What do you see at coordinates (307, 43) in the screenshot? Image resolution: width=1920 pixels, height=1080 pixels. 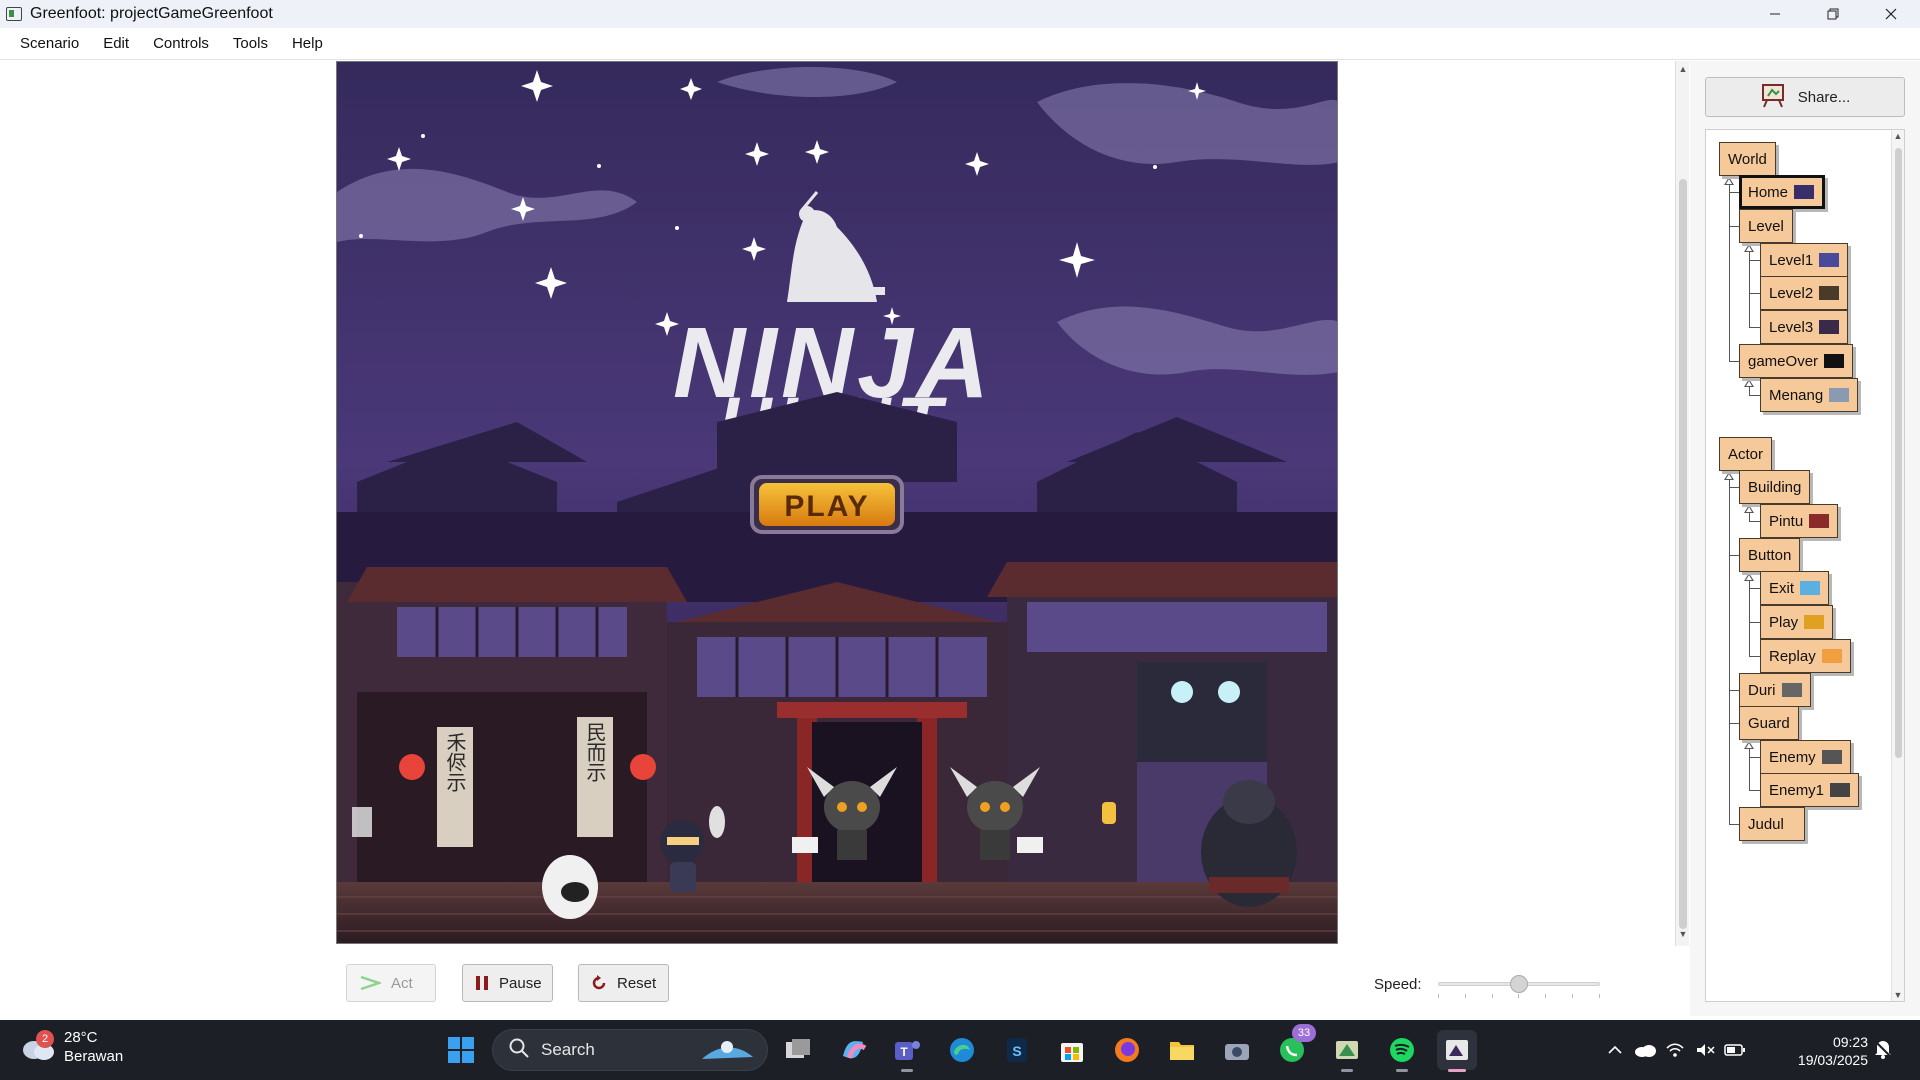 I see `menu-help: Help` at bounding box center [307, 43].